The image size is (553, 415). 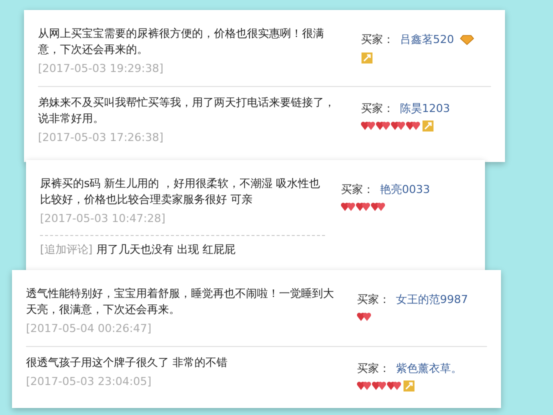 What do you see at coordinates (432, 300) in the screenshot?
I see `buyer-name: 女王的范9987` at bounding box center [432, 300].